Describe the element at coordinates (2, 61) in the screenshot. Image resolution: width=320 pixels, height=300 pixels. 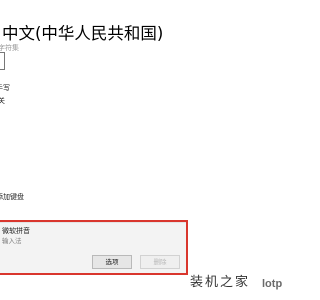
I see `charset-dropdown` at that location.